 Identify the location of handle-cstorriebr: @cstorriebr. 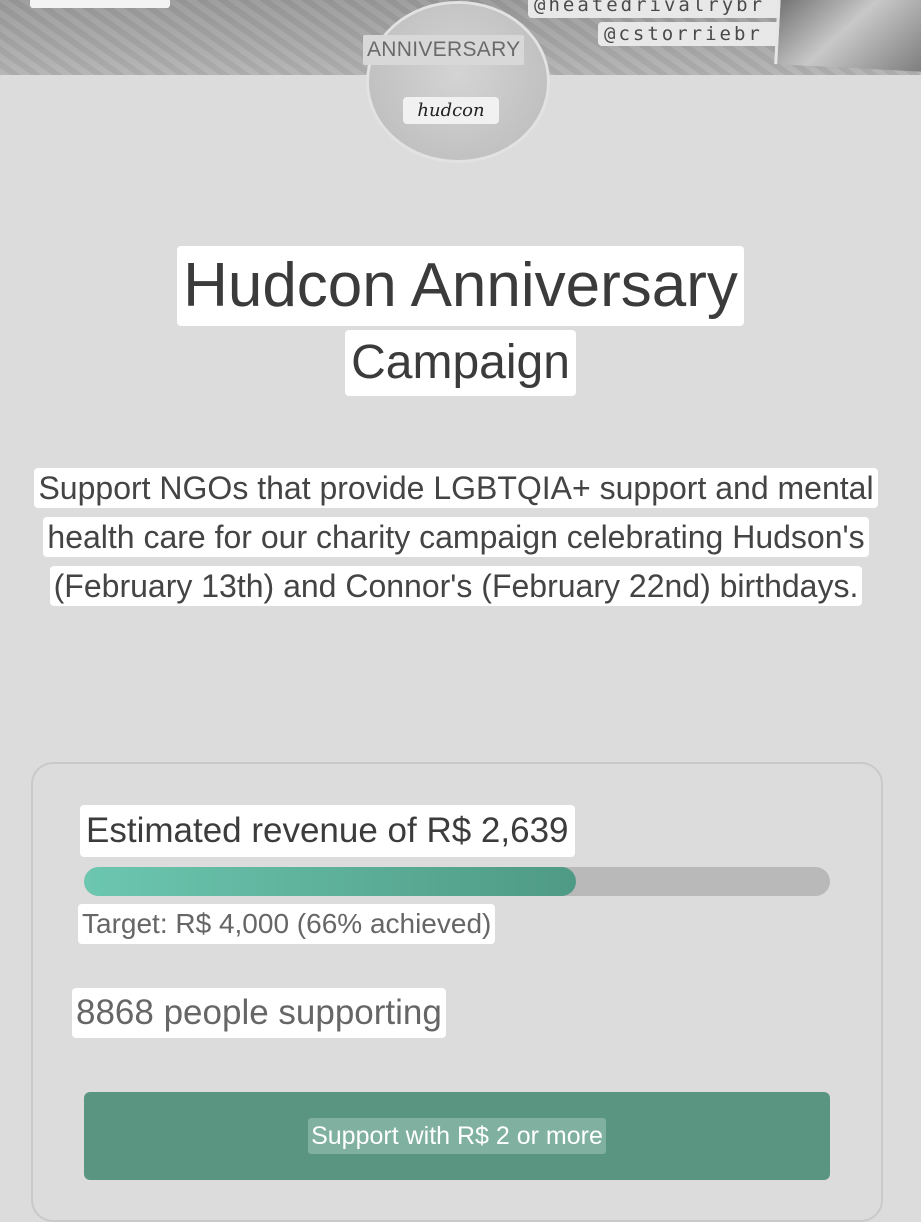
(691, 34).